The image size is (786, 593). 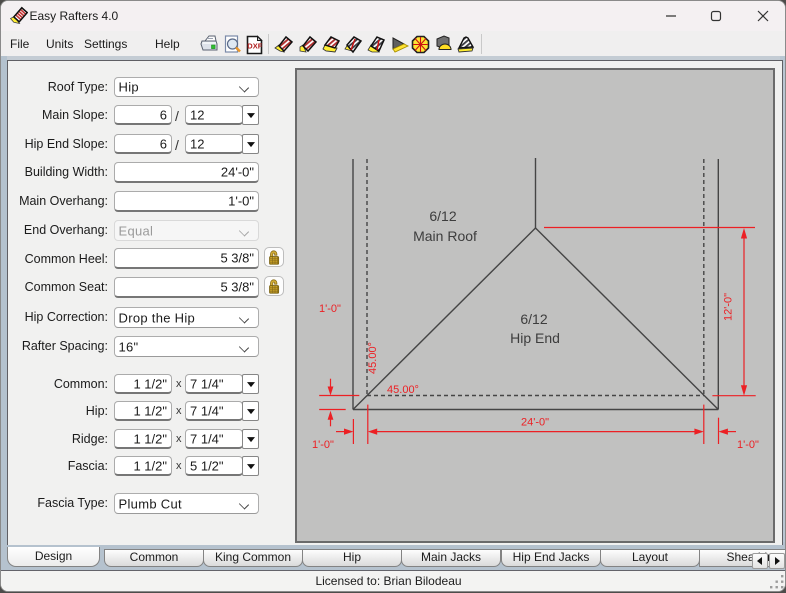 I want to click on svg-text: 12'-0", so click(x=729, y=307).